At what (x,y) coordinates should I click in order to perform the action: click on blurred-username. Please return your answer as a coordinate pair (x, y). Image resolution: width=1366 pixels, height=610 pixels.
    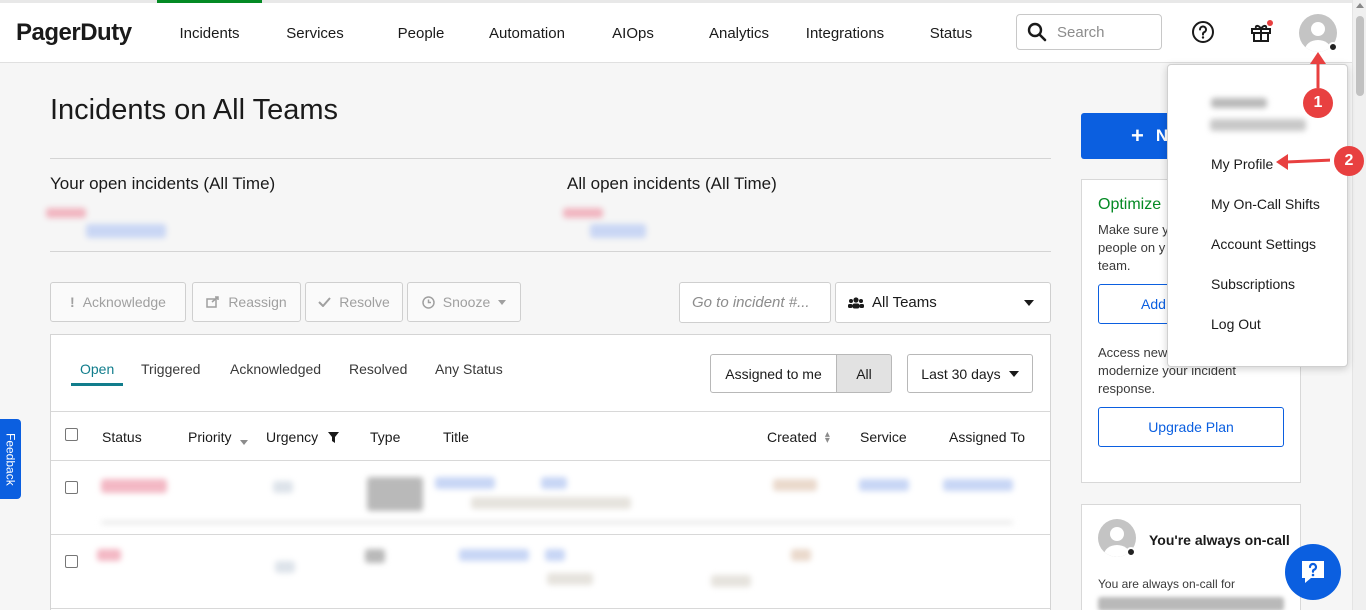
    Looking at the image, I should click on (1239, 103).